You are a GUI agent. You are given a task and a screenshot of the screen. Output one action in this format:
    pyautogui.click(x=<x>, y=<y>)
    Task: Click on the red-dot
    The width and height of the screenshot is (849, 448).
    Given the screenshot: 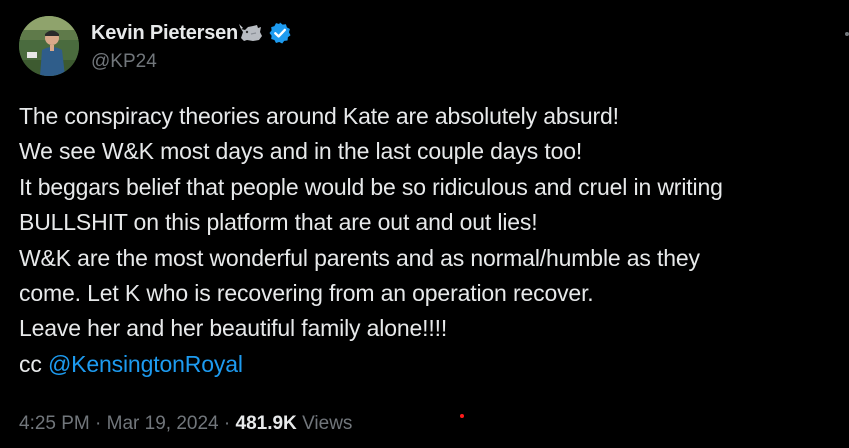 What is the action you would take?
    pyautogui.click(x=462, y=416)
    